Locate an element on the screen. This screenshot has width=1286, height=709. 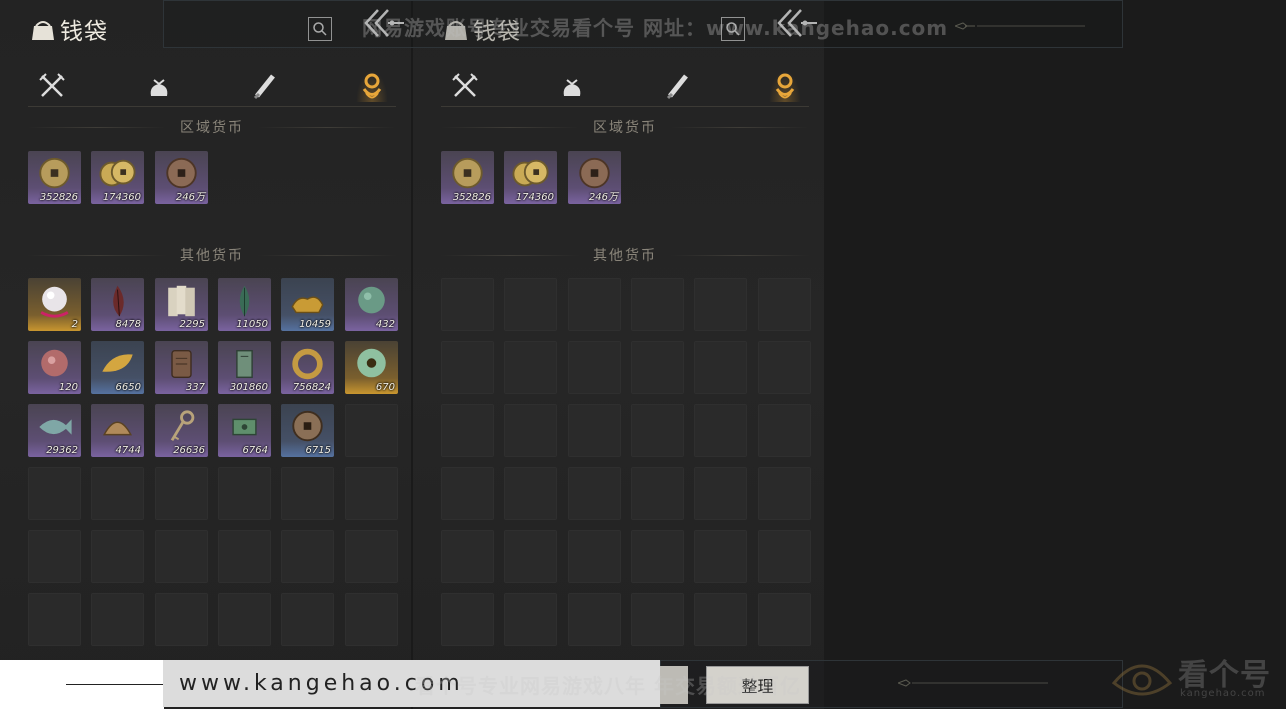
currency-count: 2 is located at coordinates (74, 324).